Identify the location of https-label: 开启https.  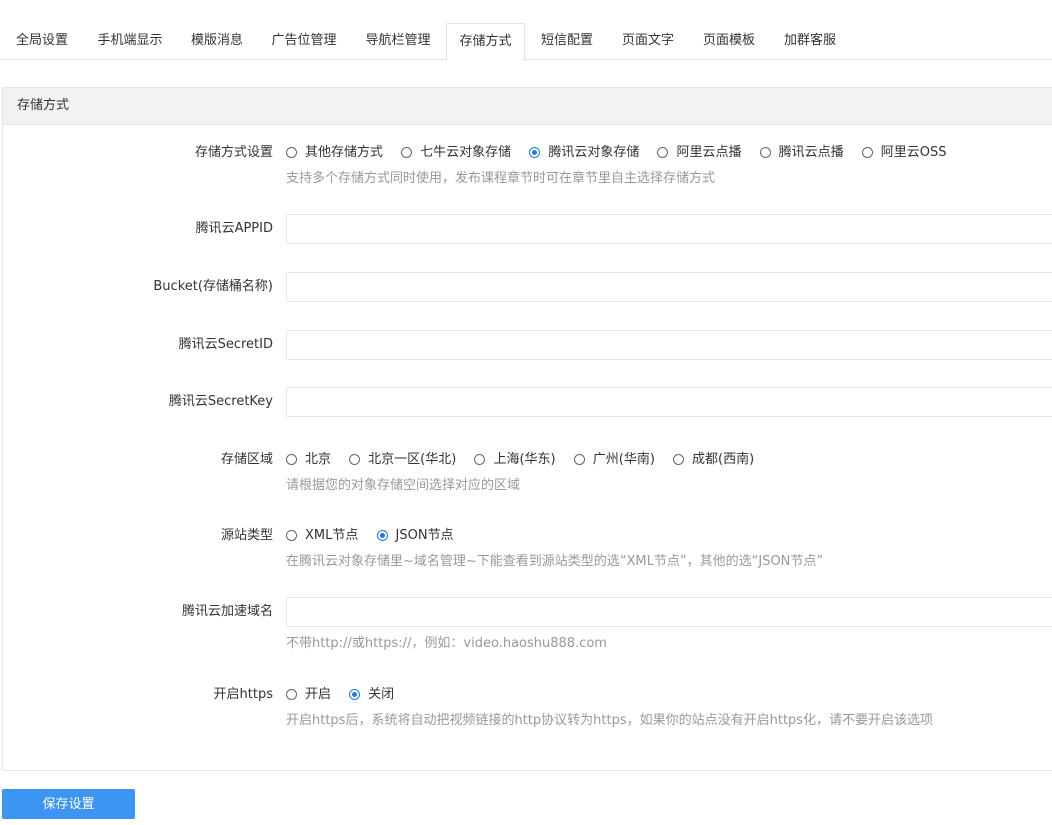
(243, 694).